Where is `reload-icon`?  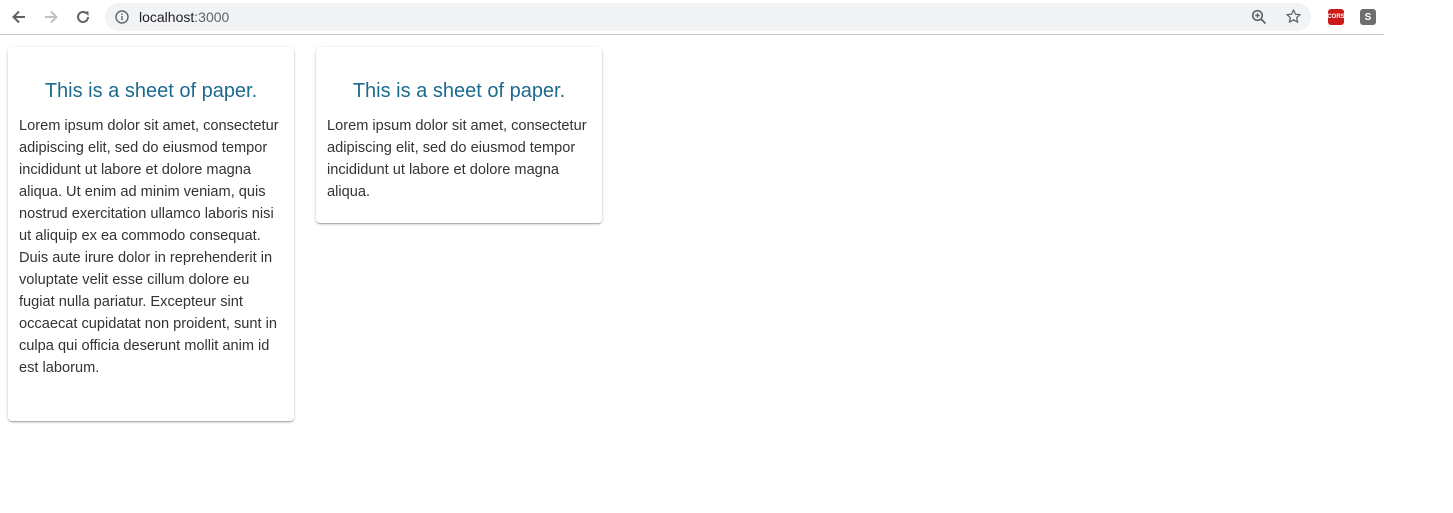
reload-icon is located at coordinates (83, 16).